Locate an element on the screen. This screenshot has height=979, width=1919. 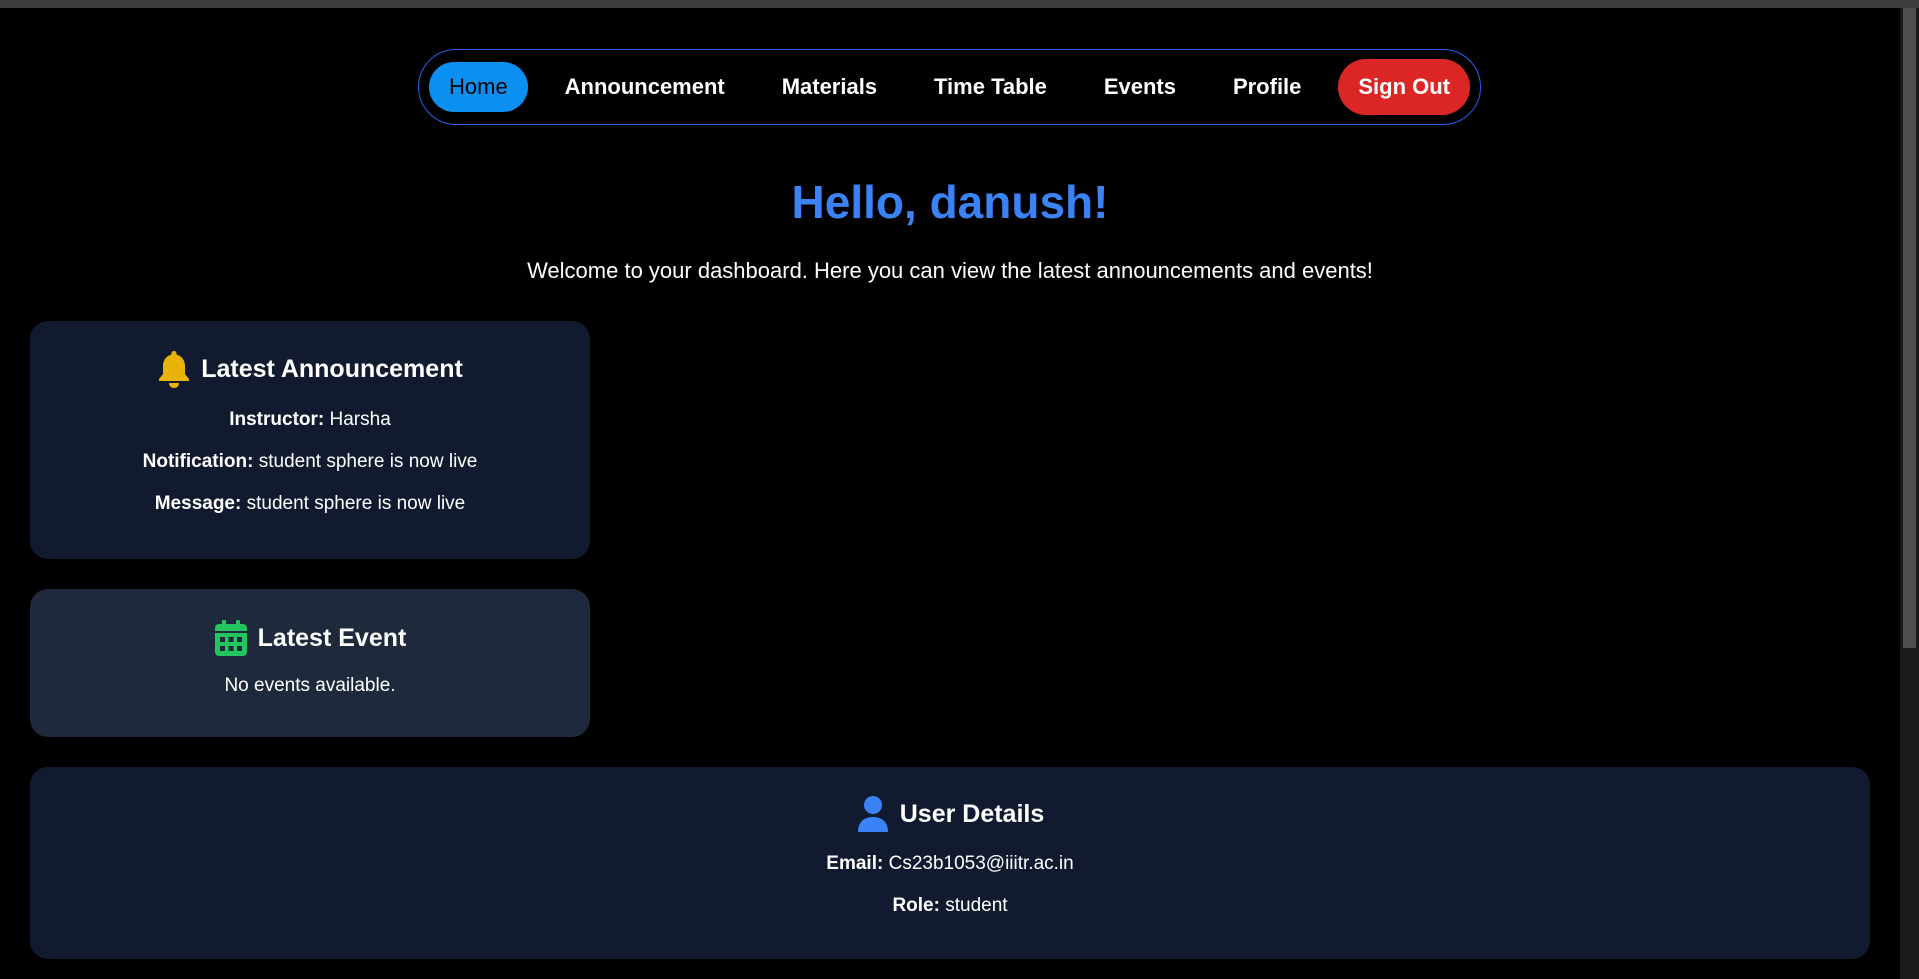
user-icon is located at coordinates (873, 814).